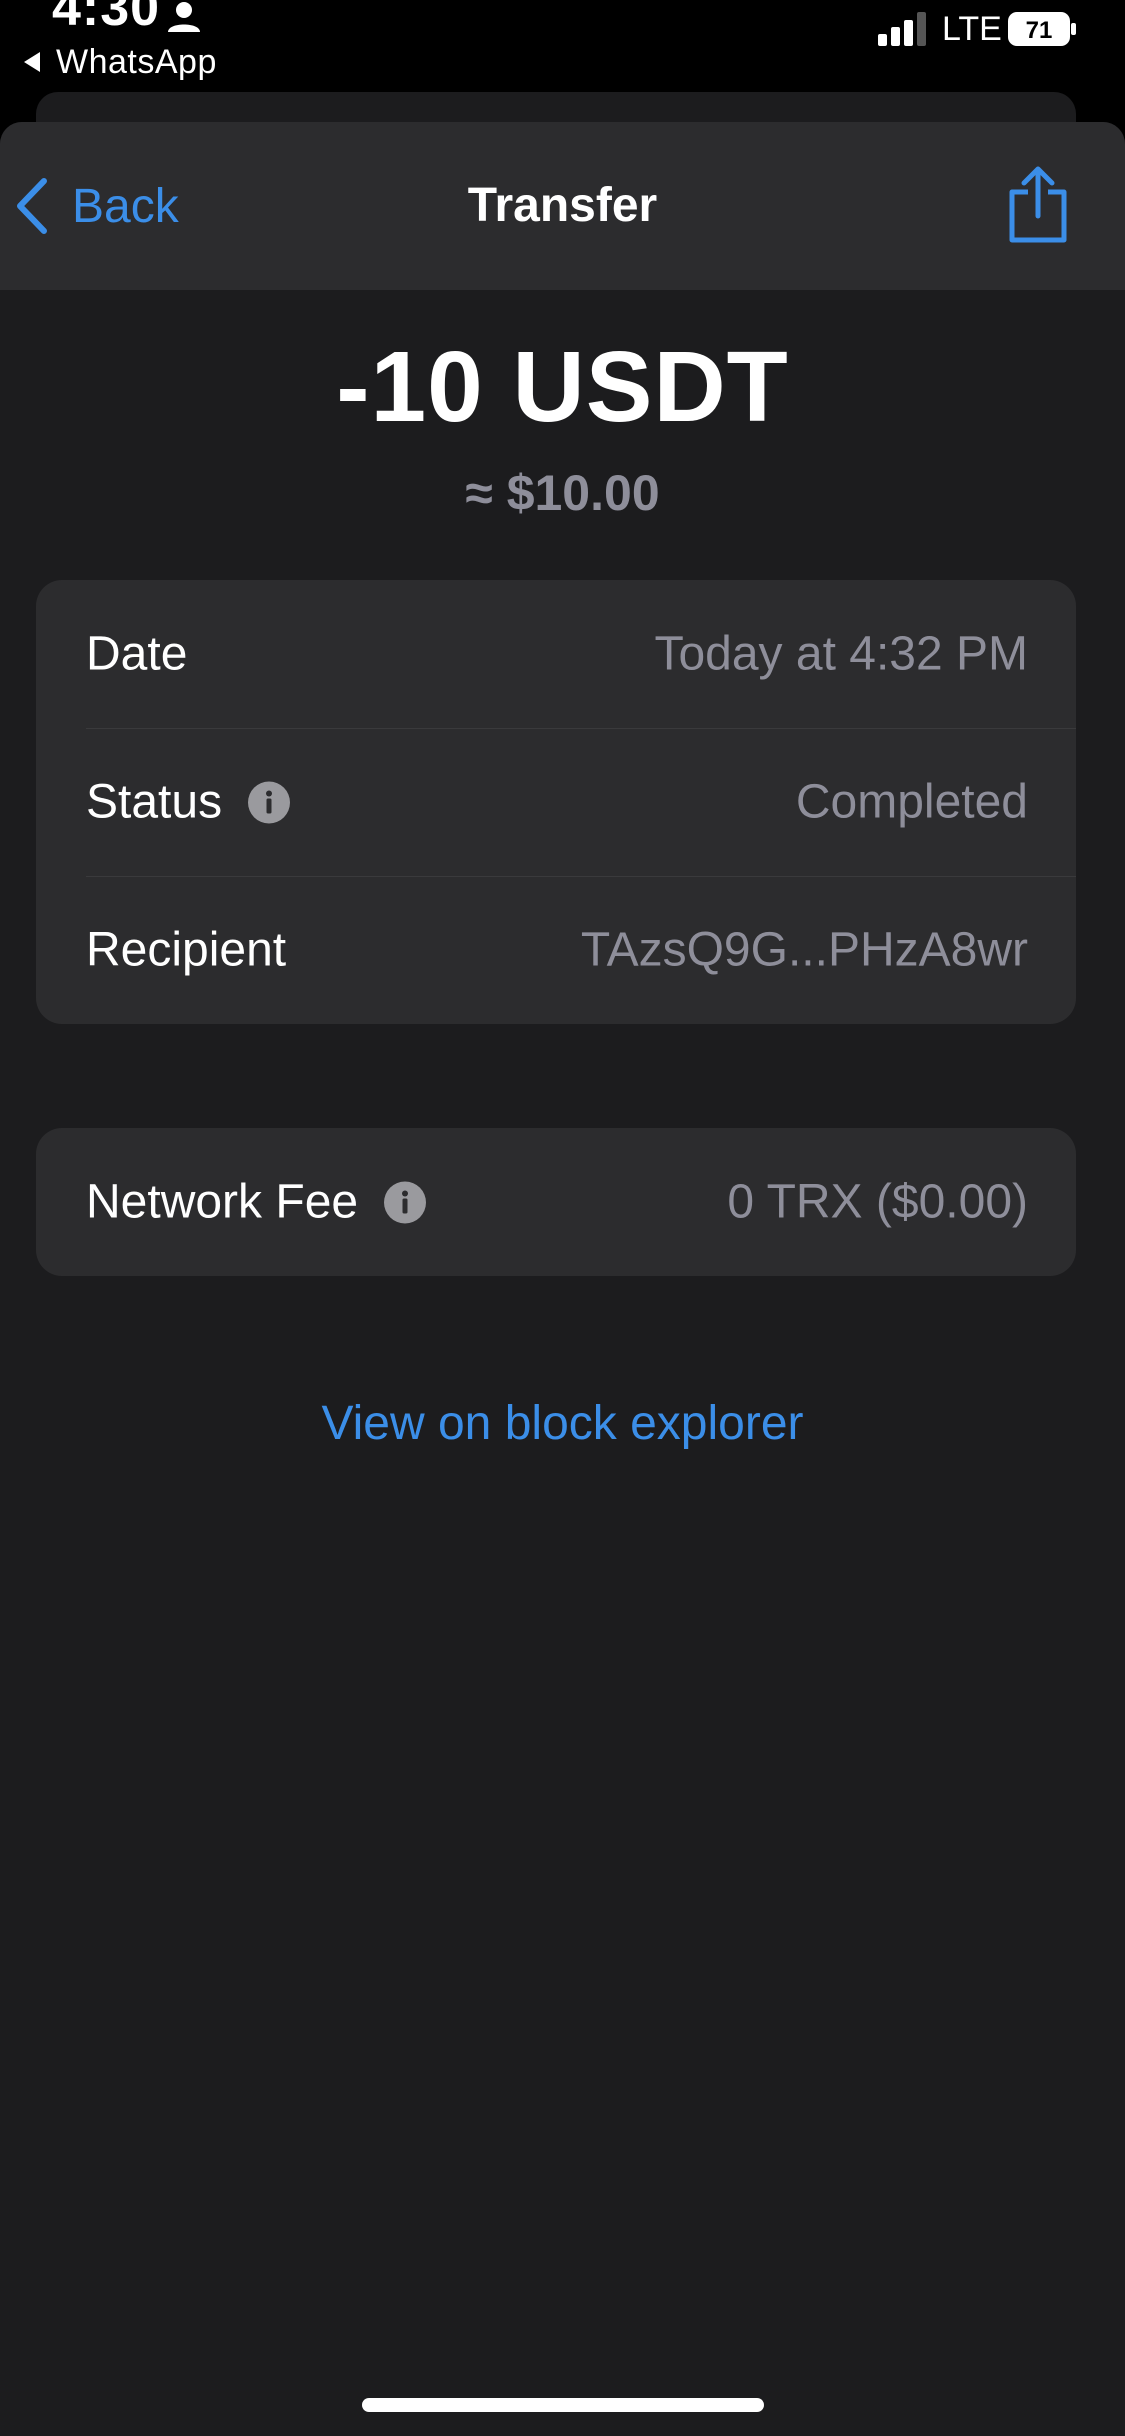 The width and height of the screenshot is (1125, 2436). Describe the element at coordinates (902, 29) in the screenshot. I see `signal-icon` at that location.